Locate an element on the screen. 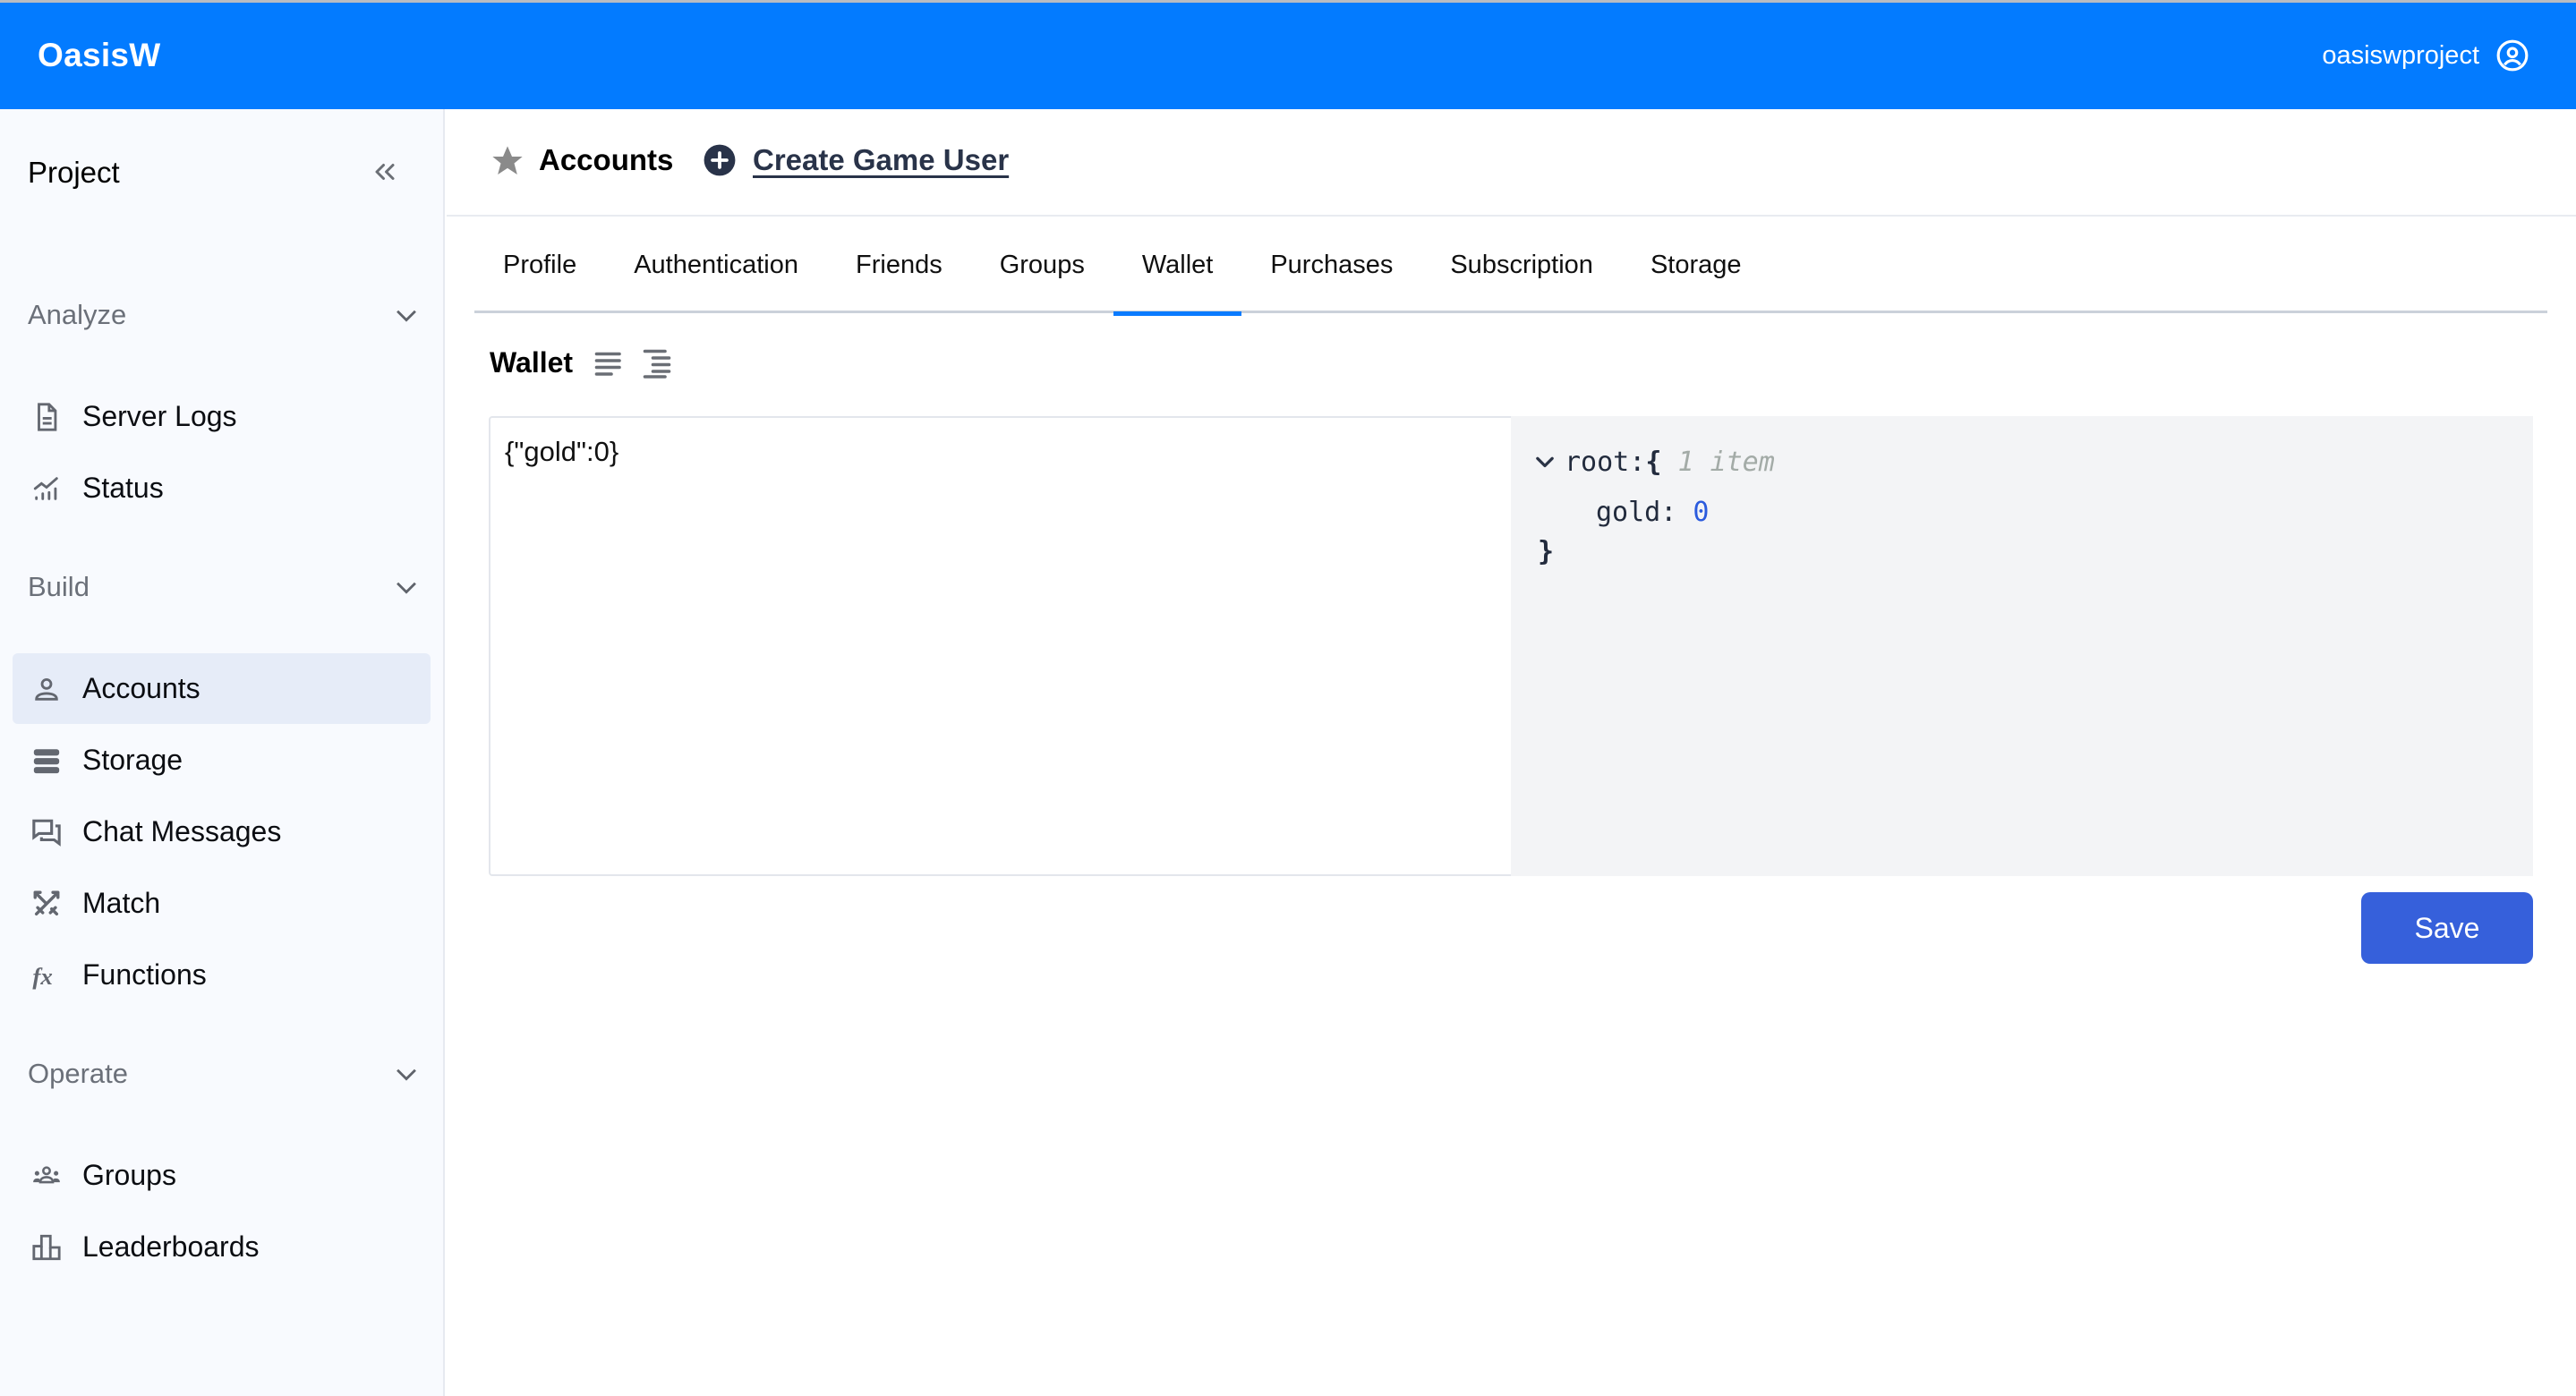 The height and width of the screenshot is (1396, 2576). json-root-line: root:{ 1 item is located at coordinates (1653, 463).